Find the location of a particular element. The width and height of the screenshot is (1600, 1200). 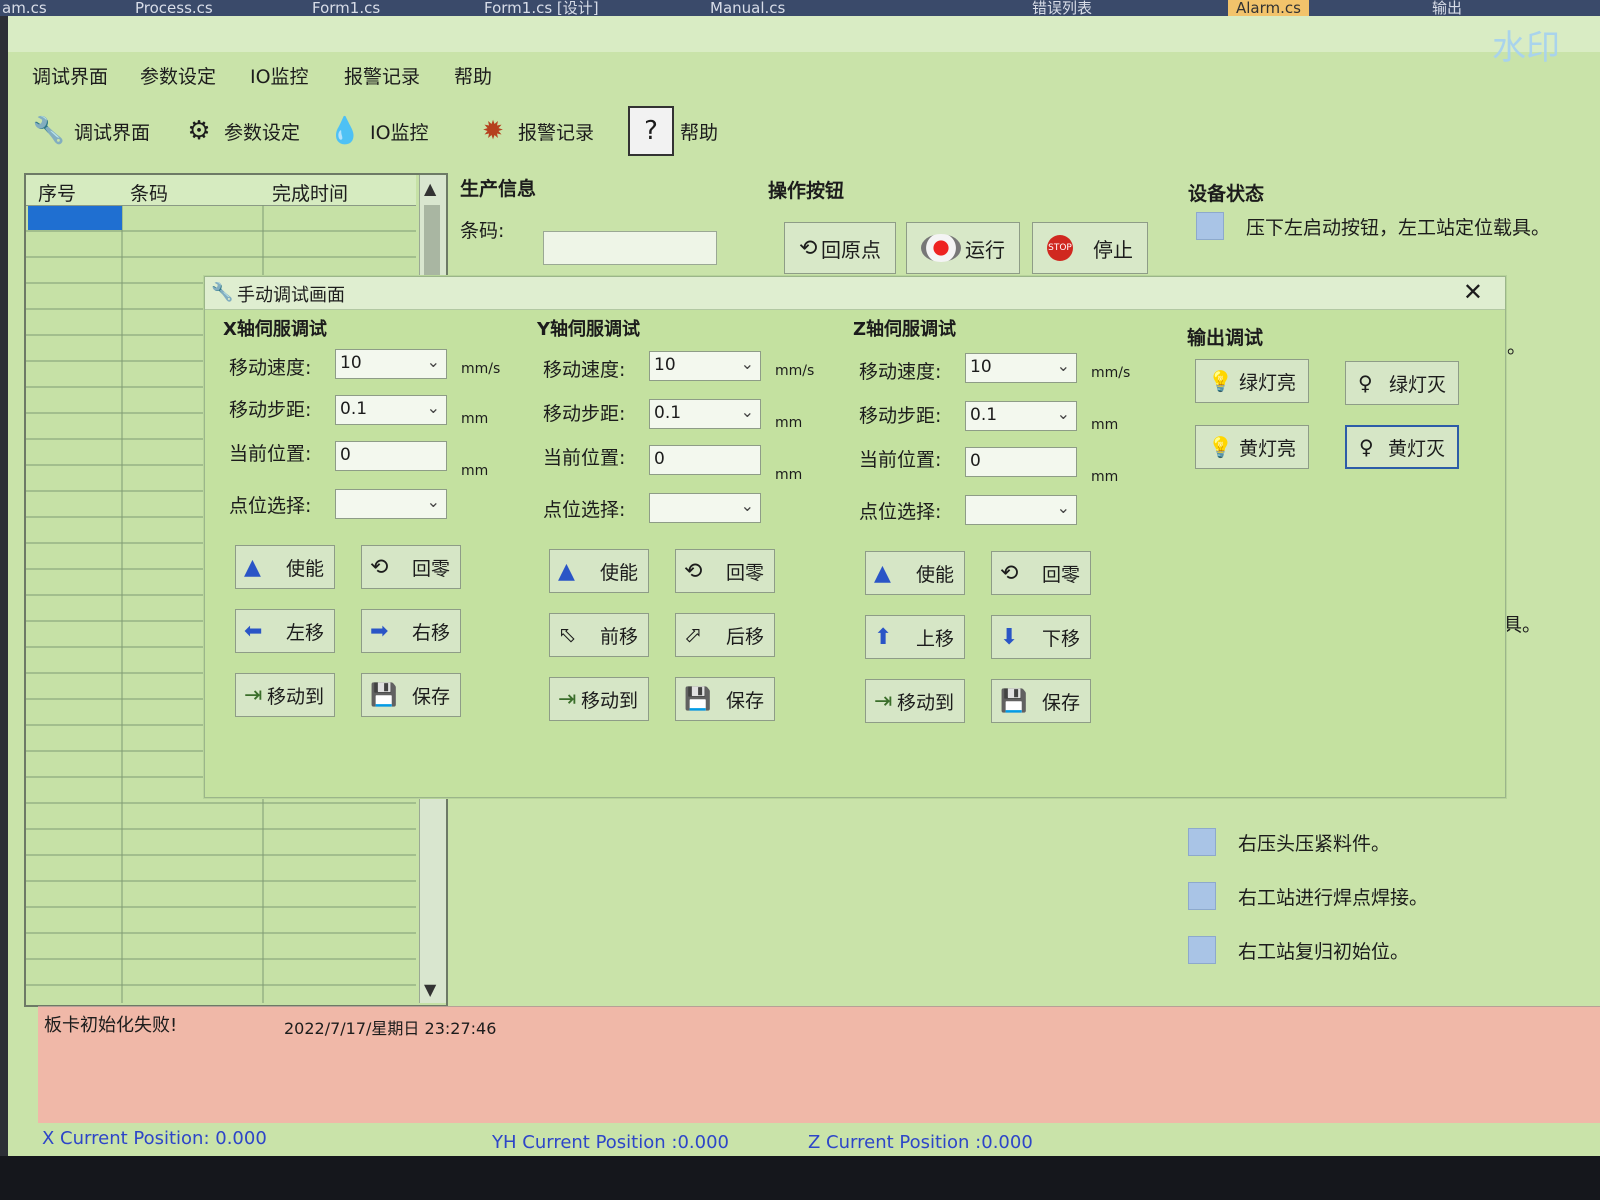

scroll-up-icon: ▲ is located at coordinates (430, 188).